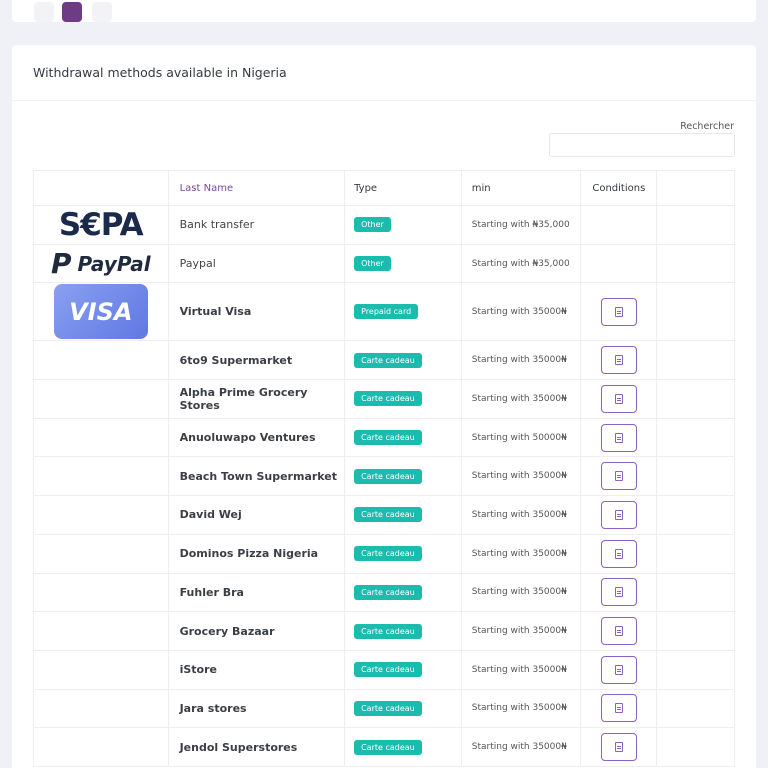  I want to click on pagination-button-active, so click(72, 12).